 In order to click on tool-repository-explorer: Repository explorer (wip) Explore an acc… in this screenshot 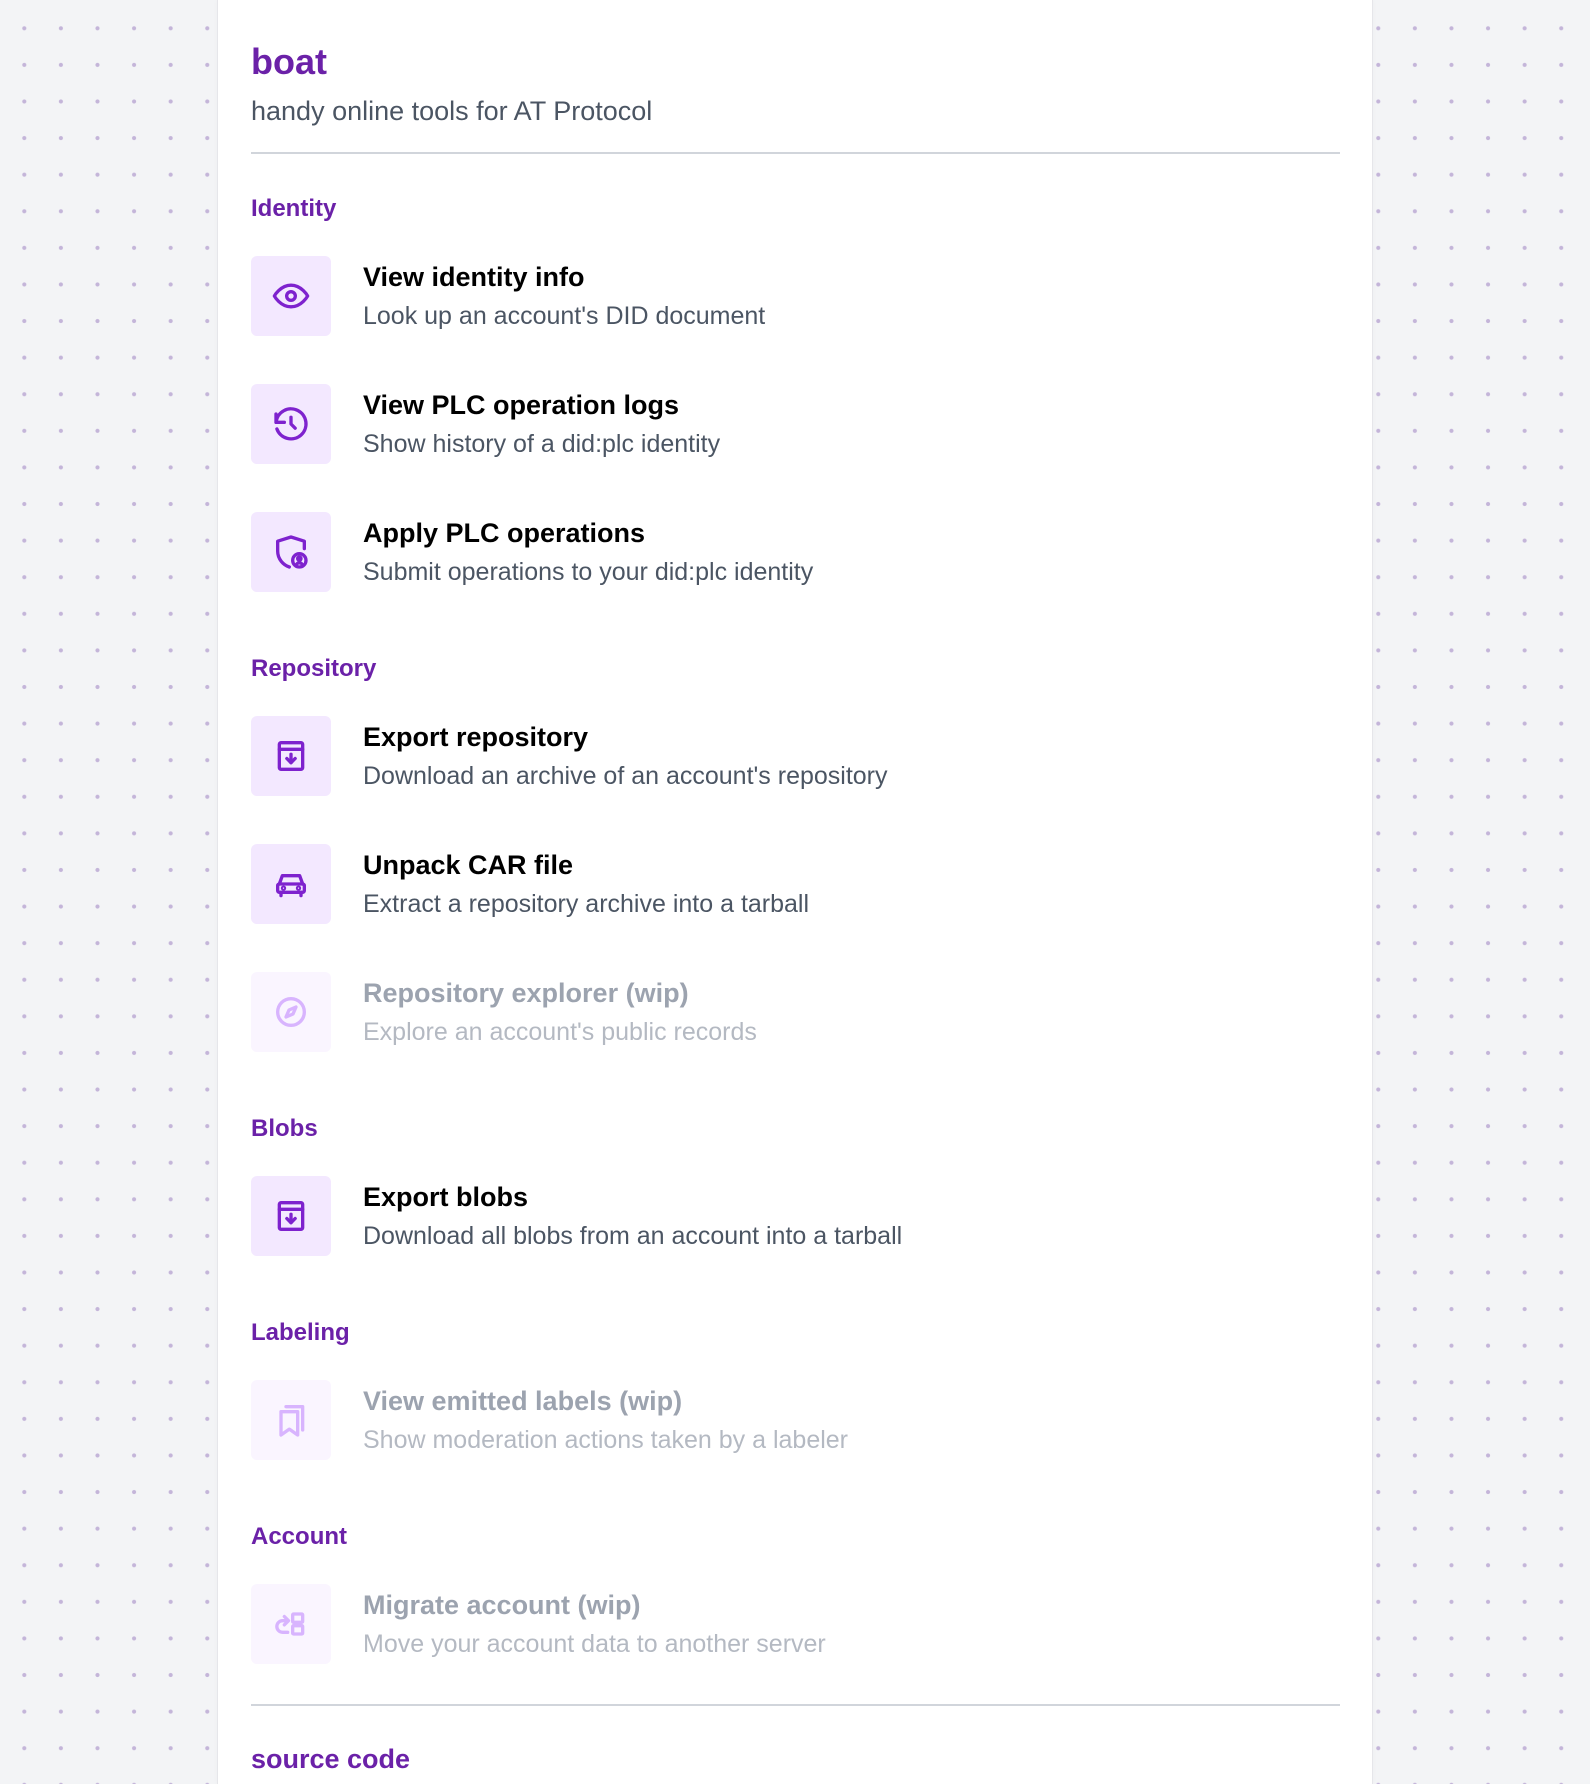, I will do `click(795, 1012)`.